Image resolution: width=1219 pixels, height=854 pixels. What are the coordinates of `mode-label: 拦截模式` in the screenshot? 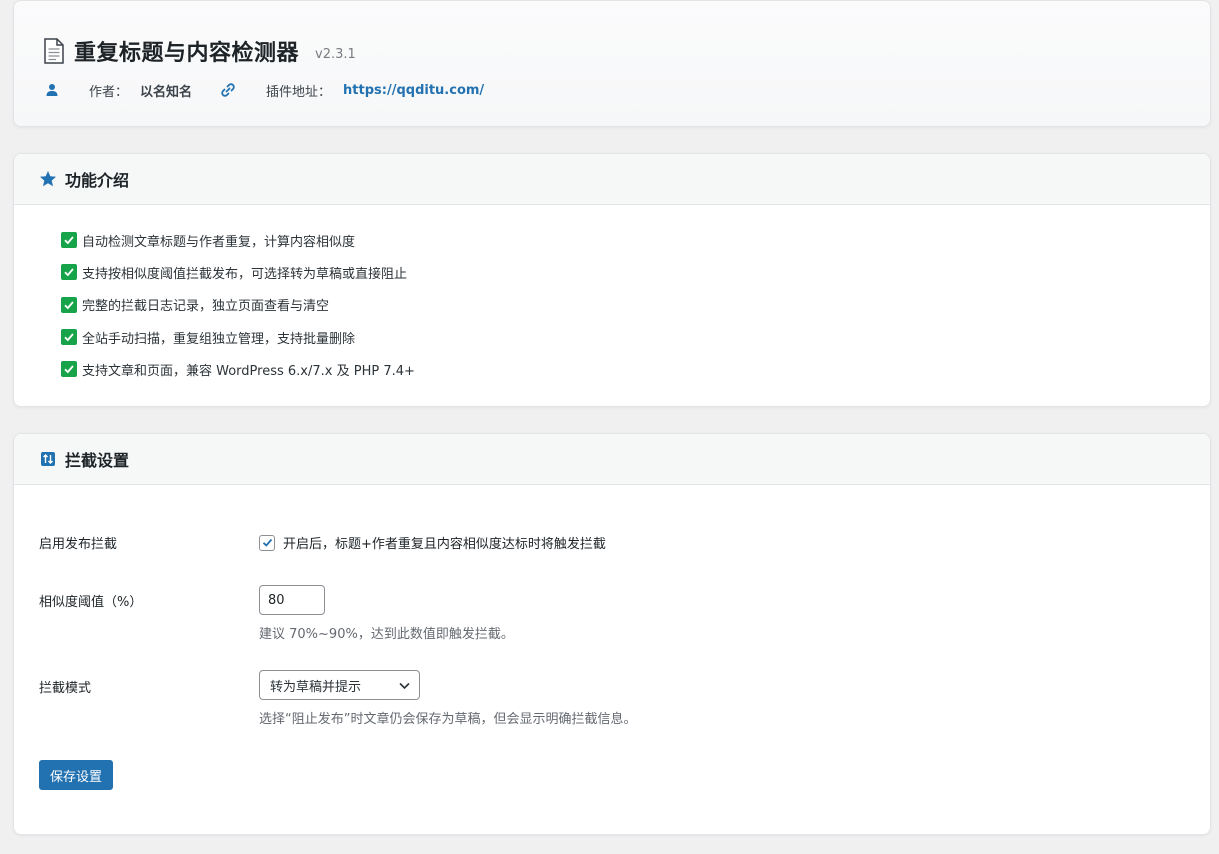 It's located at (65, 688).